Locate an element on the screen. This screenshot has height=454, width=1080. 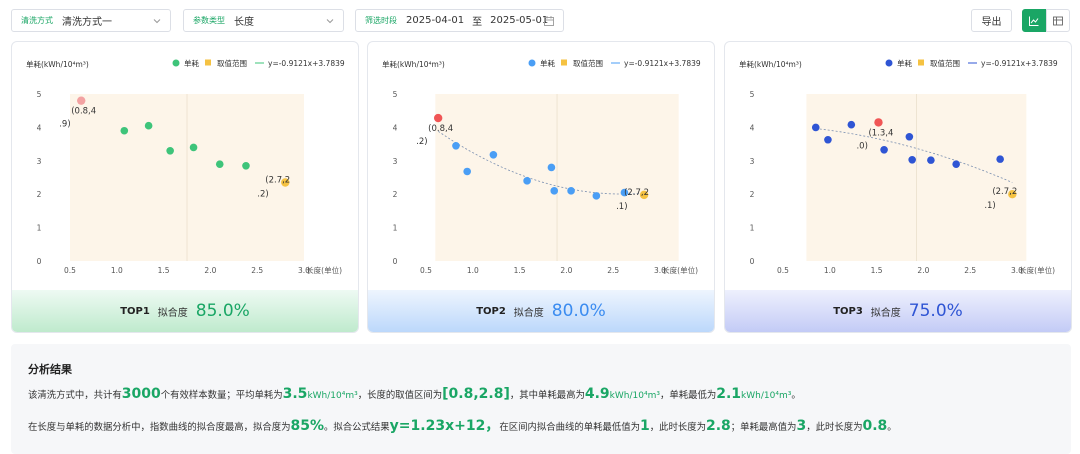
method-select-label: 清洗方式 is located at coordinates (37, 20).